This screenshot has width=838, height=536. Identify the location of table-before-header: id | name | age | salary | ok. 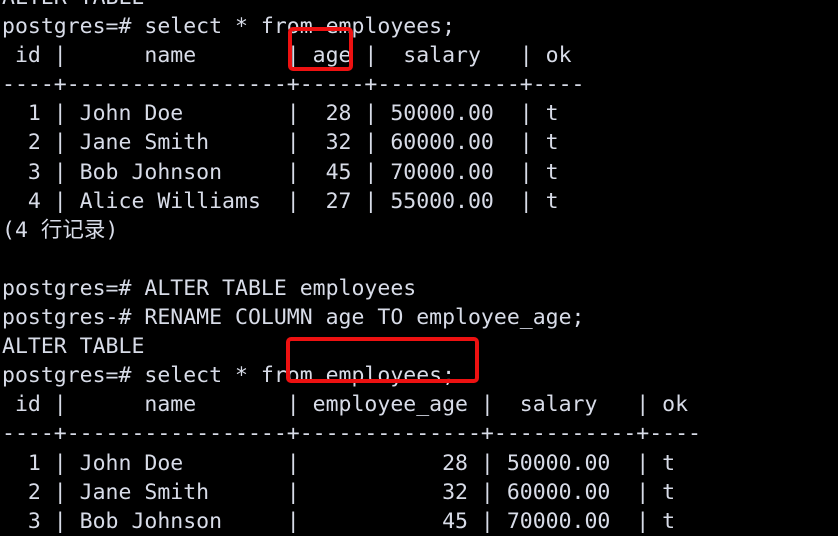
(287, 56).